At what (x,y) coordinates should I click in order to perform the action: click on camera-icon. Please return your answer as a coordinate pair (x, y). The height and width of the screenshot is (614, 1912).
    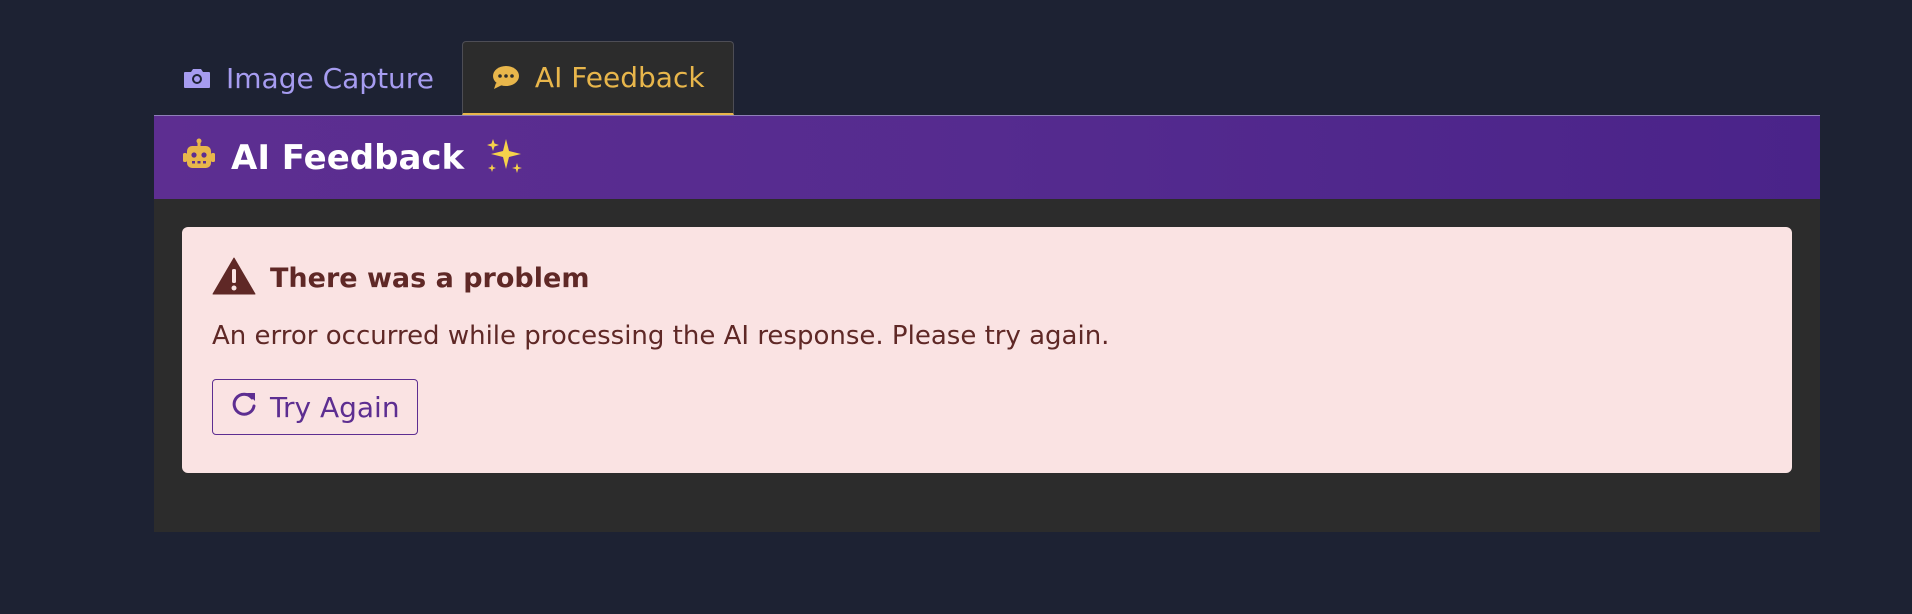
    Looking at the image, I should click on (197, 78).